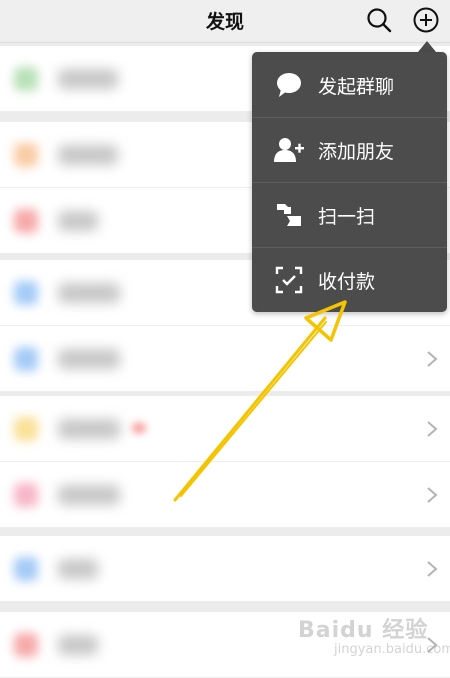 The height and width of the screenshot is (678, 450). I want to click on list-group, so click(225, 568).